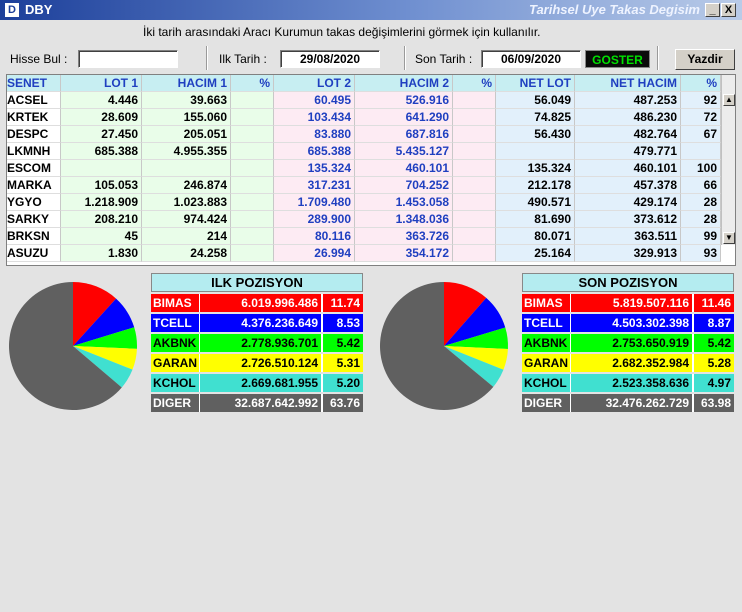 Image resolution: width=742 pixels, height=612 pixels. Describe the element at coordinates (535, 100) in the screenshot. I see `table-cell: 56.049` at that location.